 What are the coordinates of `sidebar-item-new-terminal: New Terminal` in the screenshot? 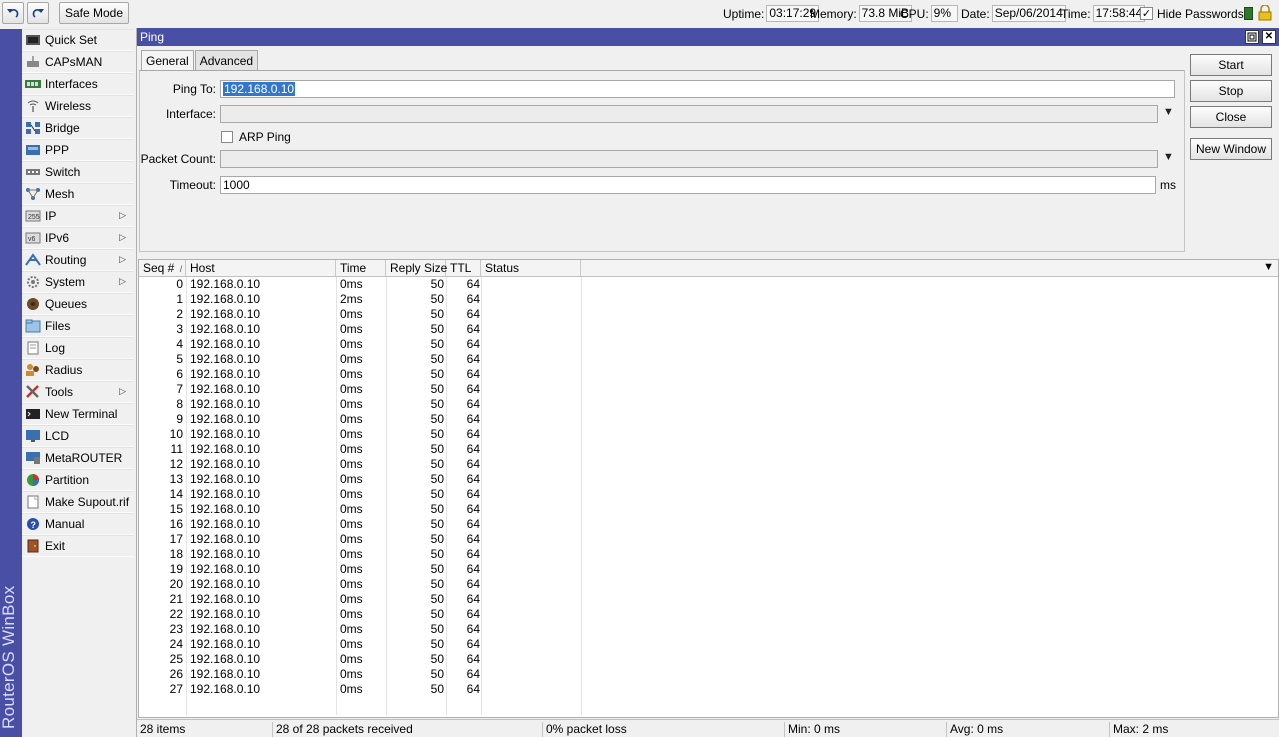 It's located at (78, 414).